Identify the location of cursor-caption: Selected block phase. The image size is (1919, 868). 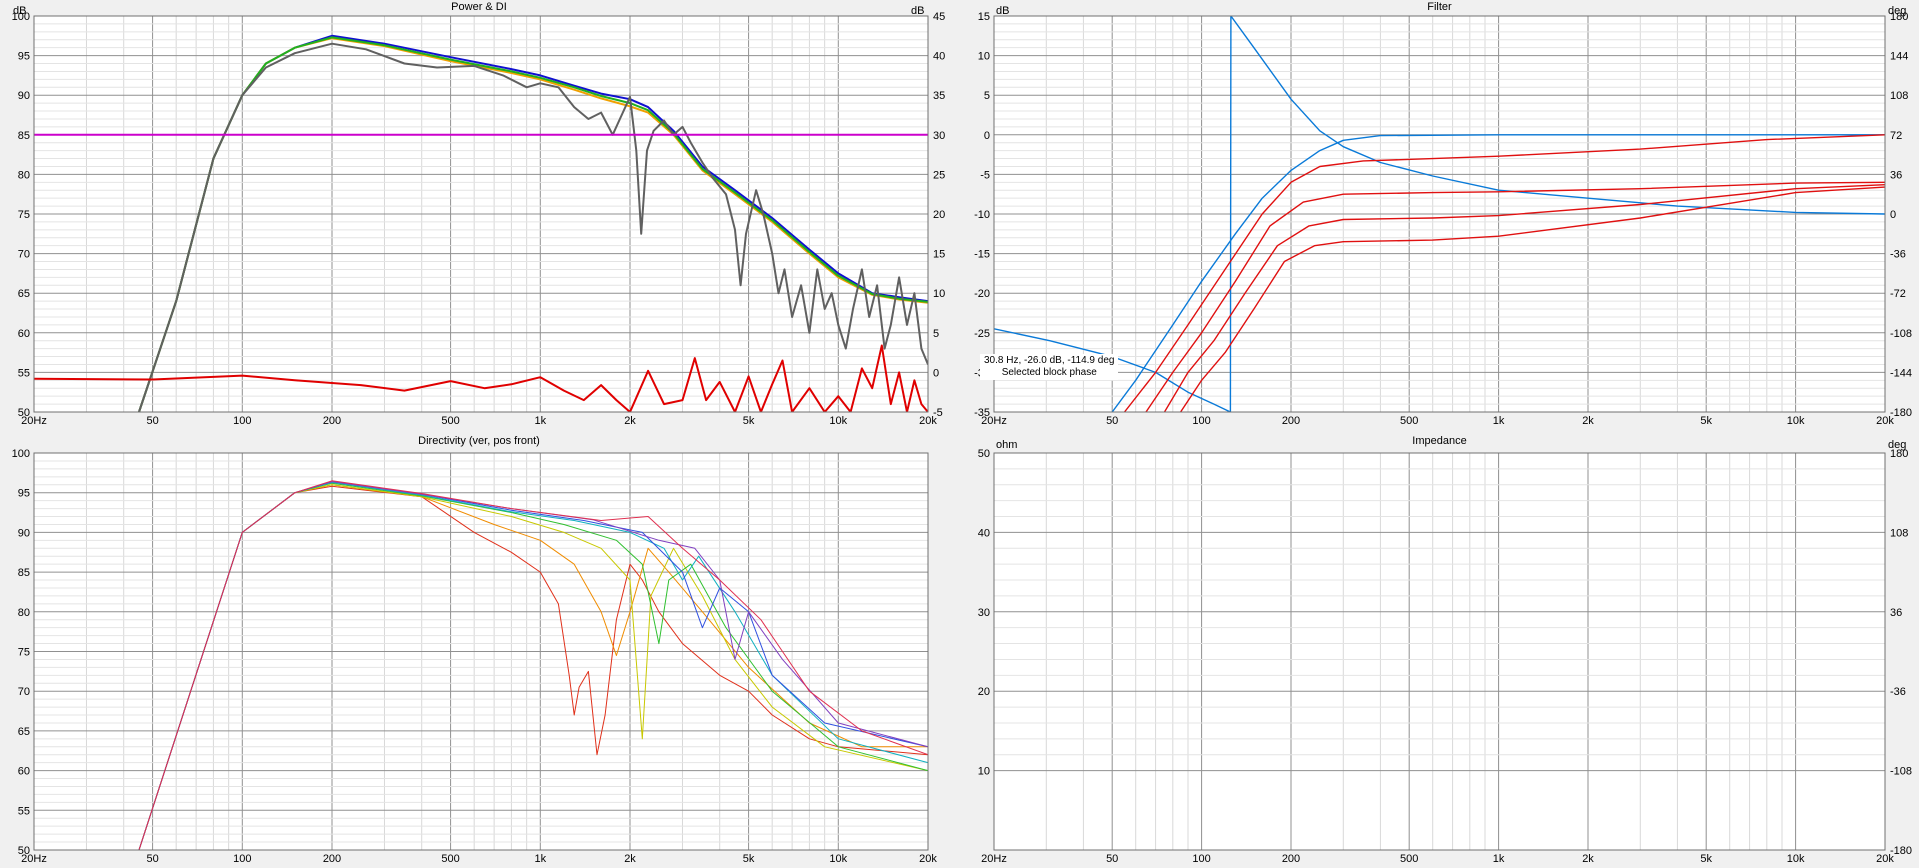
(1049, 372).